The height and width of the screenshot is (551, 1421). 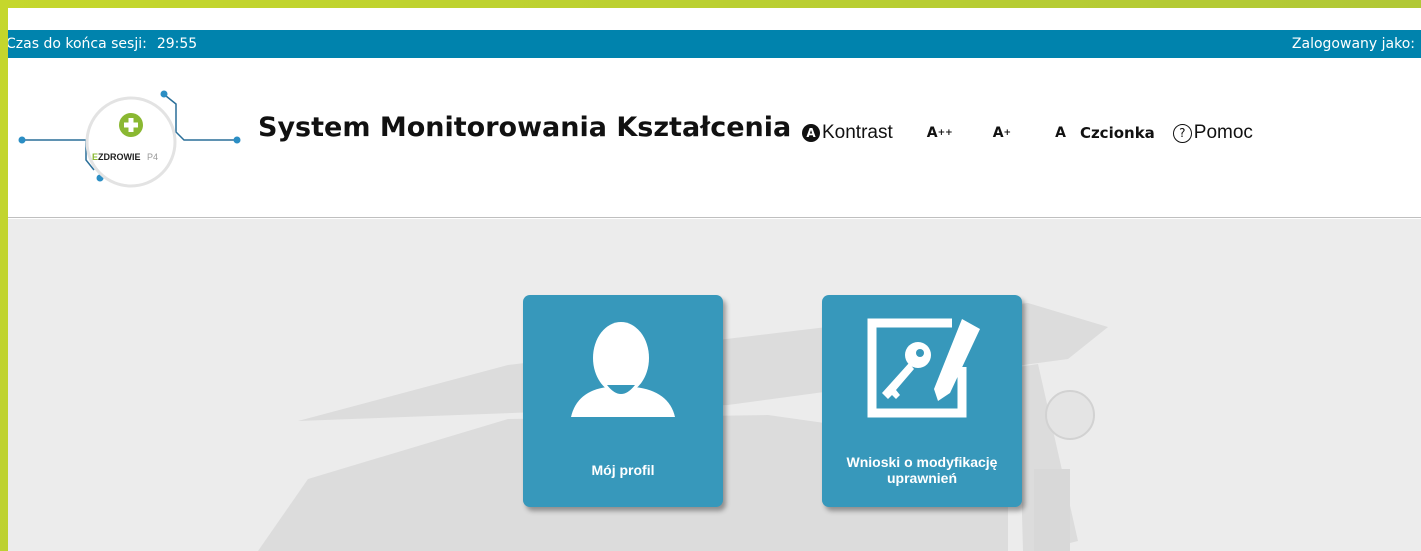 What do you see at coordinates (940, 133) in the screenshot?
I see `font-size-large-button: A ++` at bounding box center [940, 133].